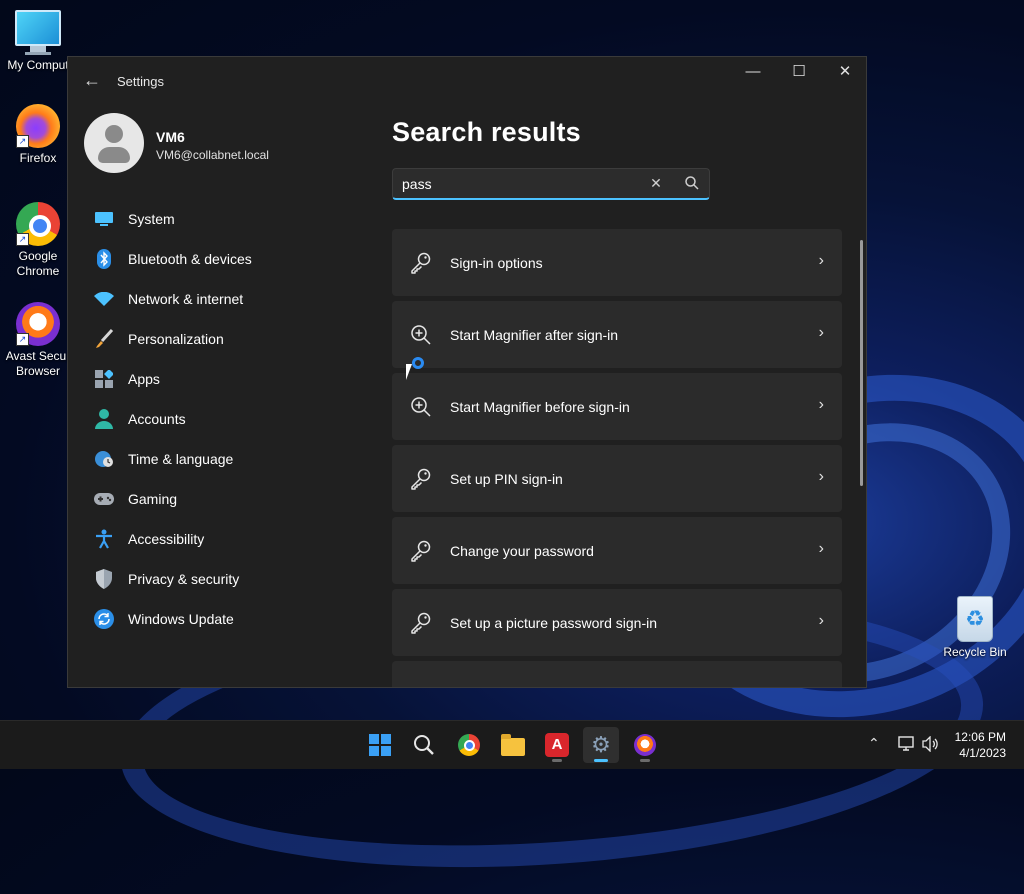 This screenshot has height=894, width=1024. Describe the element at coordinates (104, 499) in the screenshot. I see `gamepad-icon` at that location.